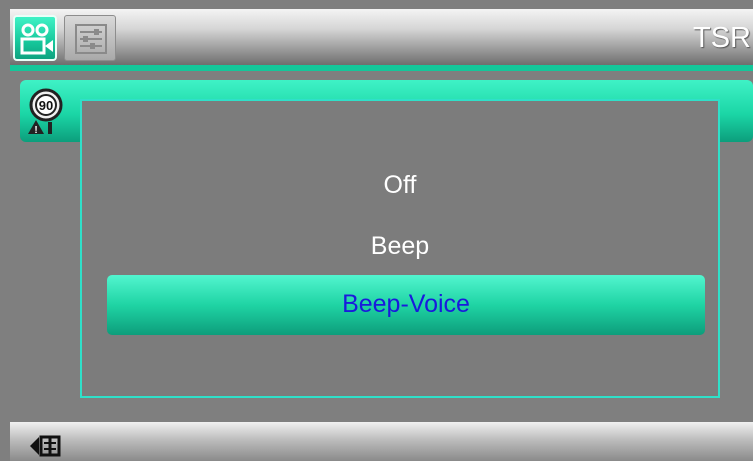  I want to click on option-off: Off, so click(400, 185).